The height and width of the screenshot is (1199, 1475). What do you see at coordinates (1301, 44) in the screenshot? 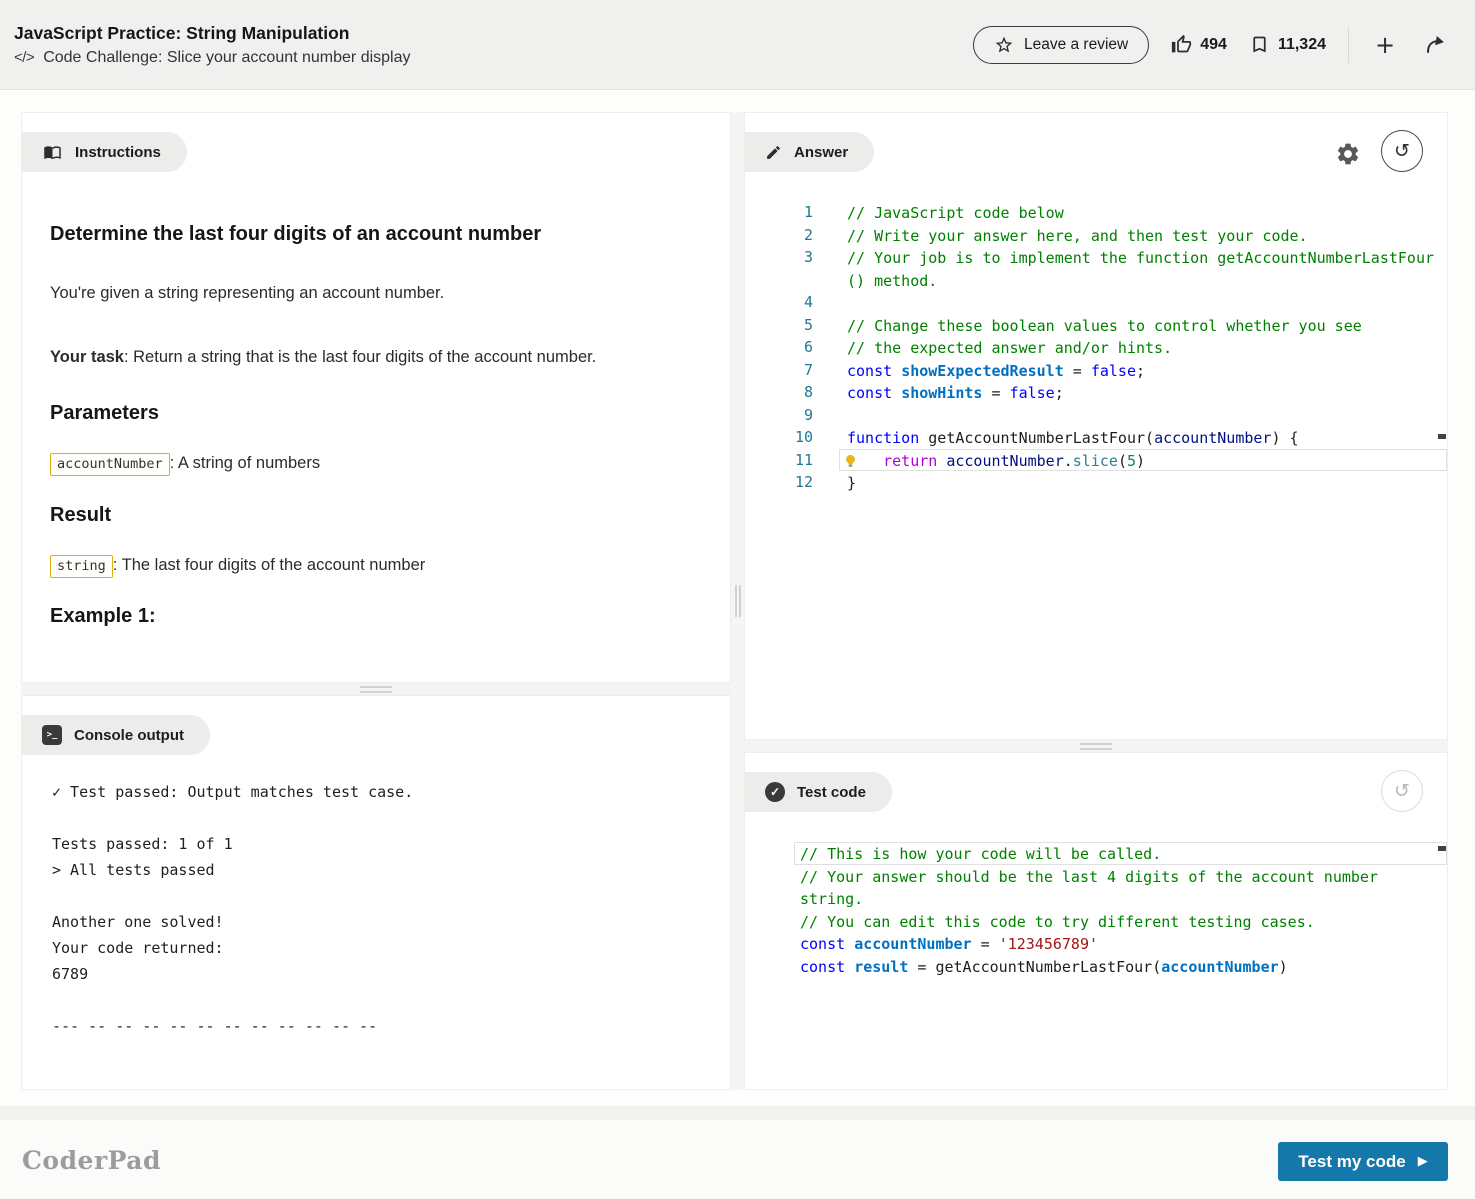
I see `bookmarks-count: 11,324` at bounding box center [1301, 44].